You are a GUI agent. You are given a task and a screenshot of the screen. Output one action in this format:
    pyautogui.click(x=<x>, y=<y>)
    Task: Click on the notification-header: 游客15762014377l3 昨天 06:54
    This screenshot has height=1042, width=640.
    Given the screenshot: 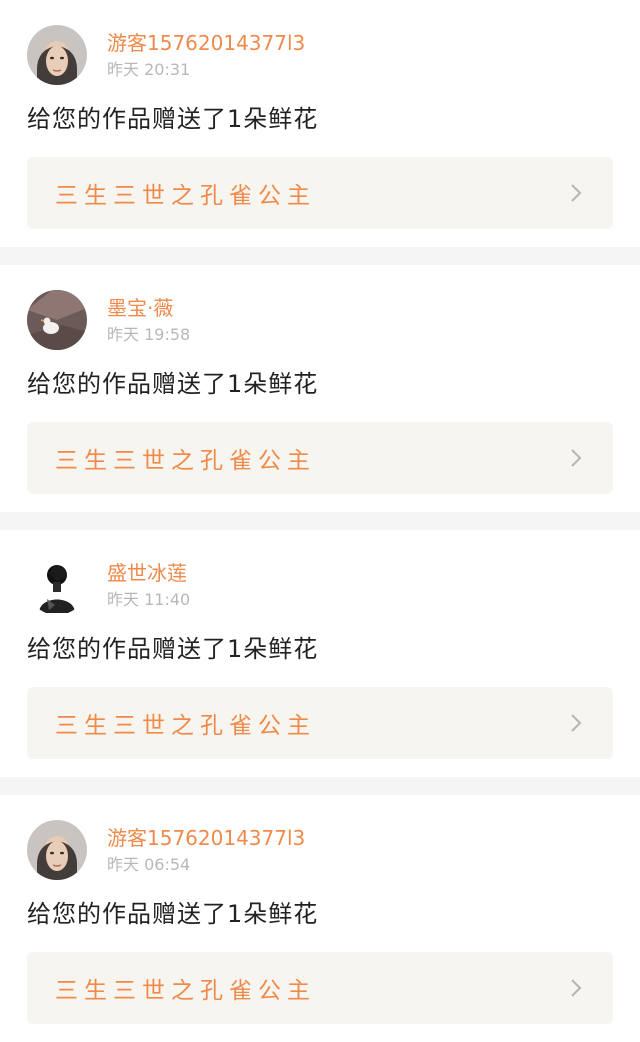 What is the action you would take?
    pyautogui.click(x=320, y=850)
    